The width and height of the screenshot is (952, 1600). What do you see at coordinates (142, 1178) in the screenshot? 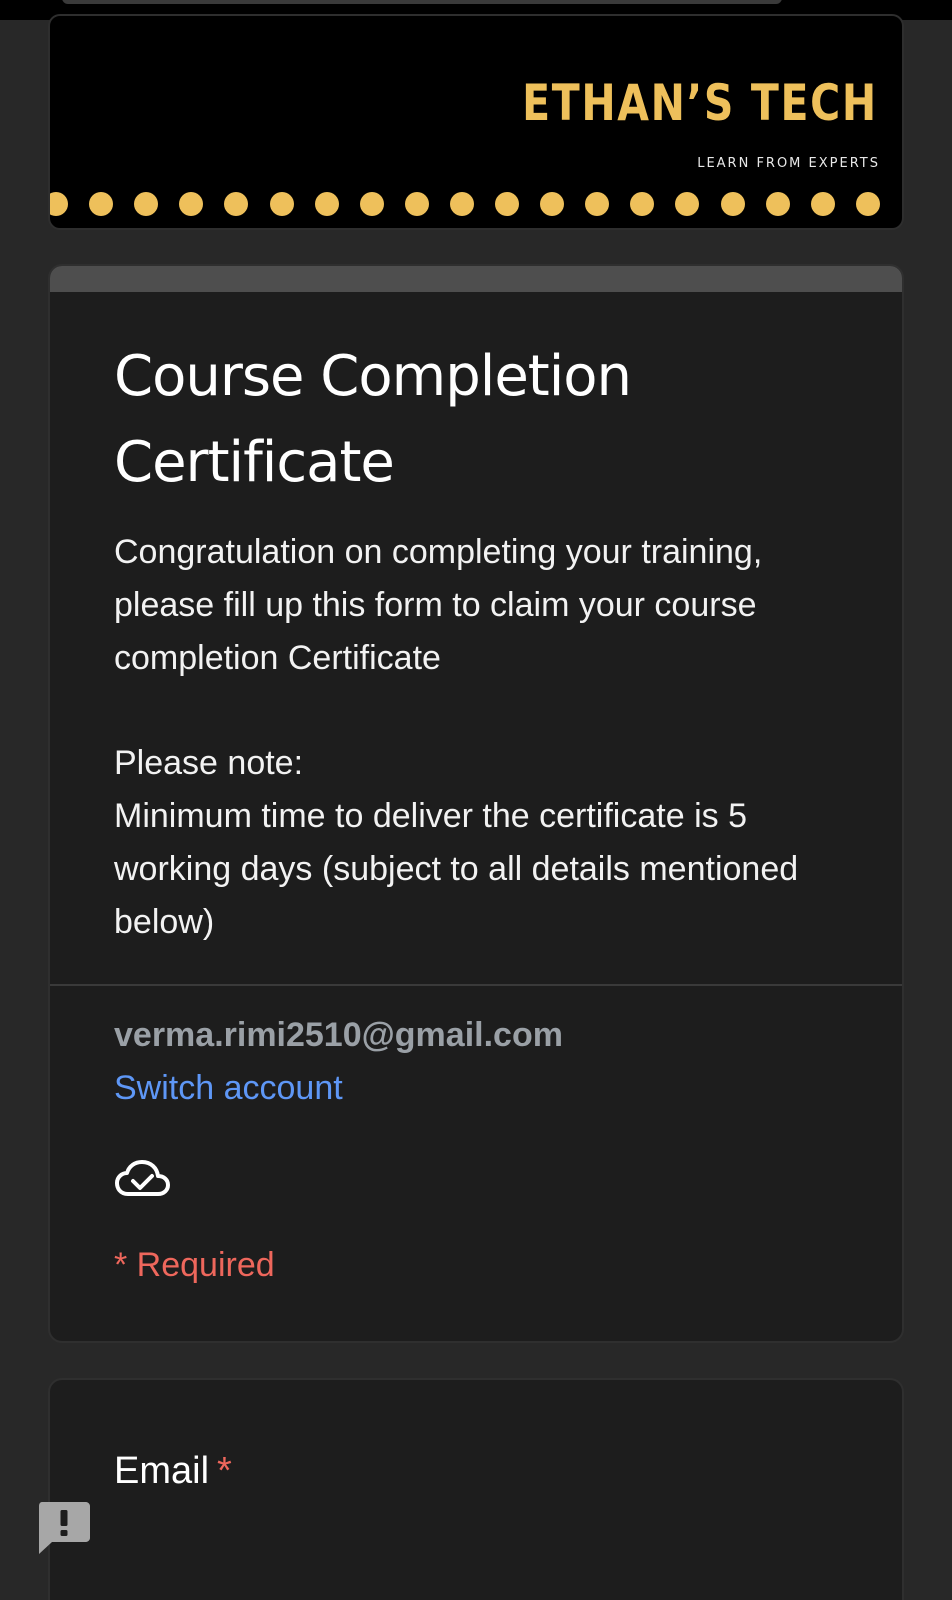
I see `cloud-check-icon` at bounding box center [142, 1178].